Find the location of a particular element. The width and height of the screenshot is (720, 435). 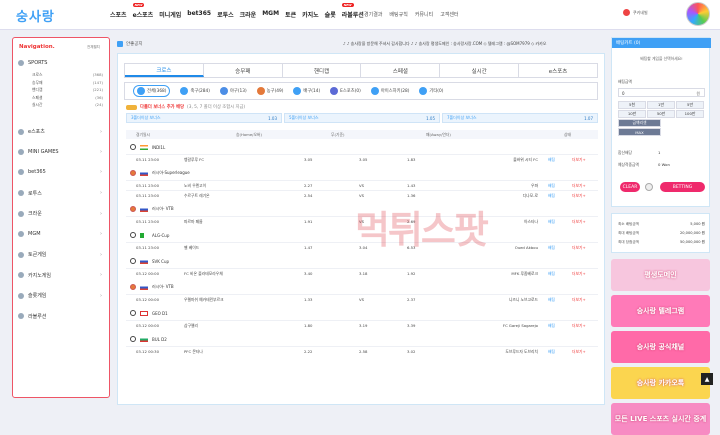

promo-banner: 모든 LIVE 스포츠 실시간 중계 is located at coordinates (660, 419).